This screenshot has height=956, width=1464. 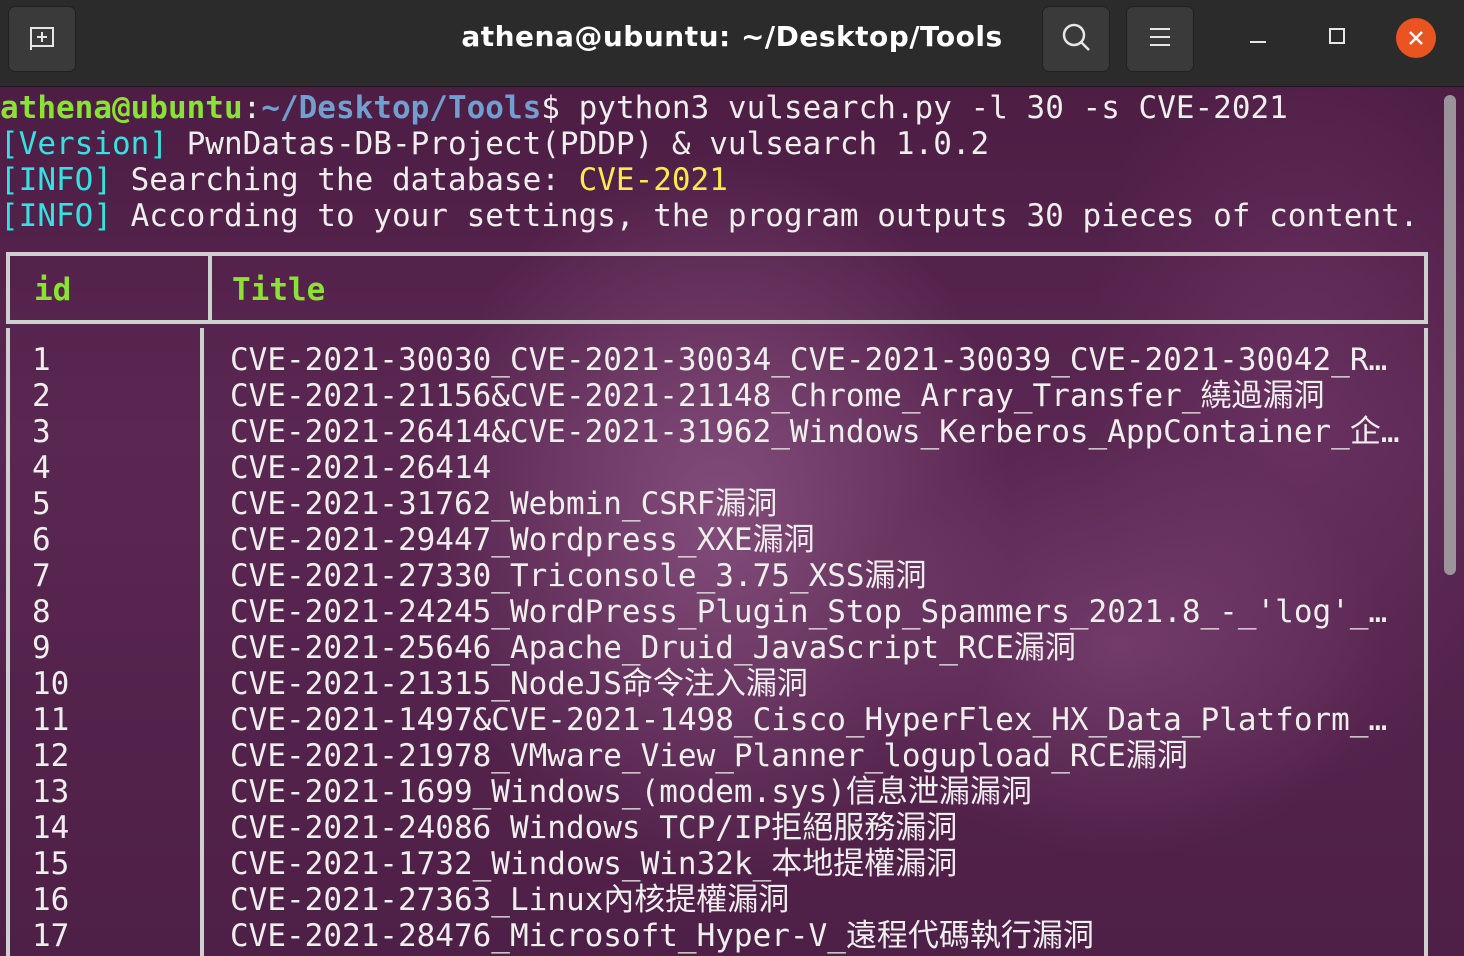 I want to click on minimize-icon, so click(x=1258, y=38).